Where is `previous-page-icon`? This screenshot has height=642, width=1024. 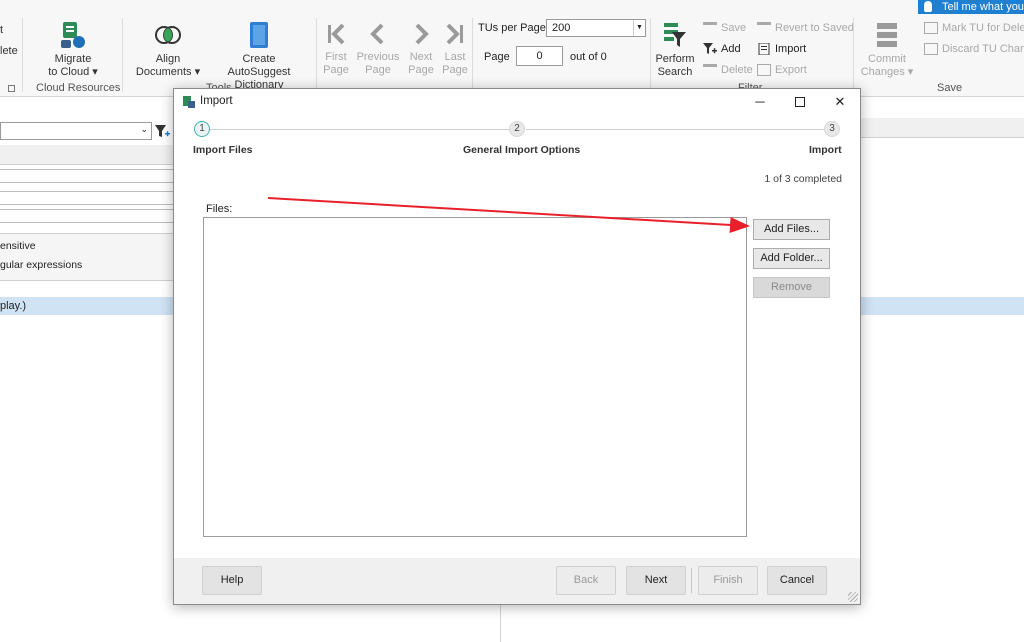 previous-page-icon is located at coordinates (377, 34).